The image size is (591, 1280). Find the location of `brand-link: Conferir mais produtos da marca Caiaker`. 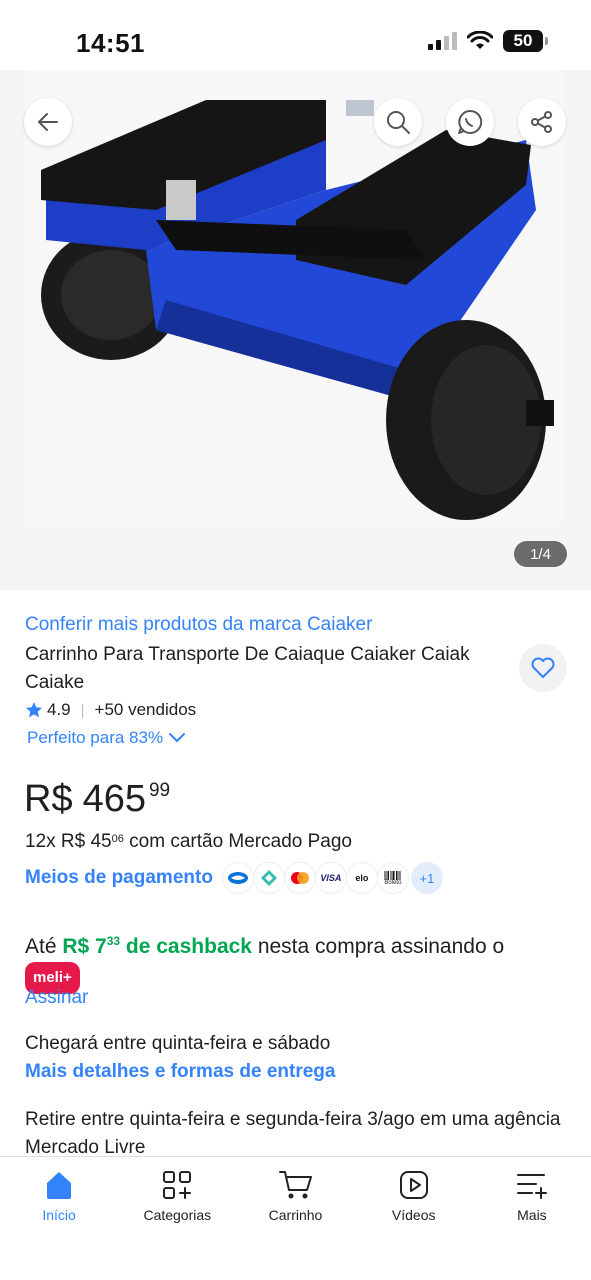

brand-link: Conferir mais produtos da marca Caiaker is located at coordinates (198, 625).